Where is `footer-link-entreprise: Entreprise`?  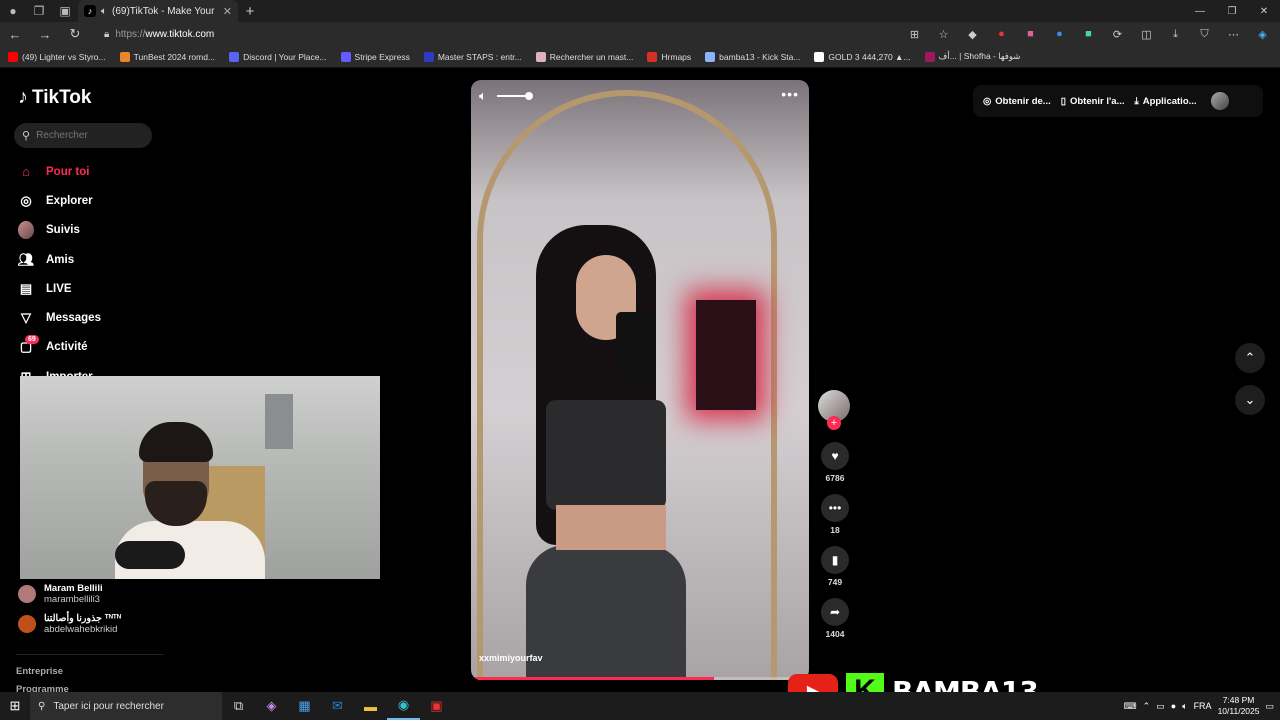
footer-link-entreprise: Entreprise is located at coordinates (39, 671).